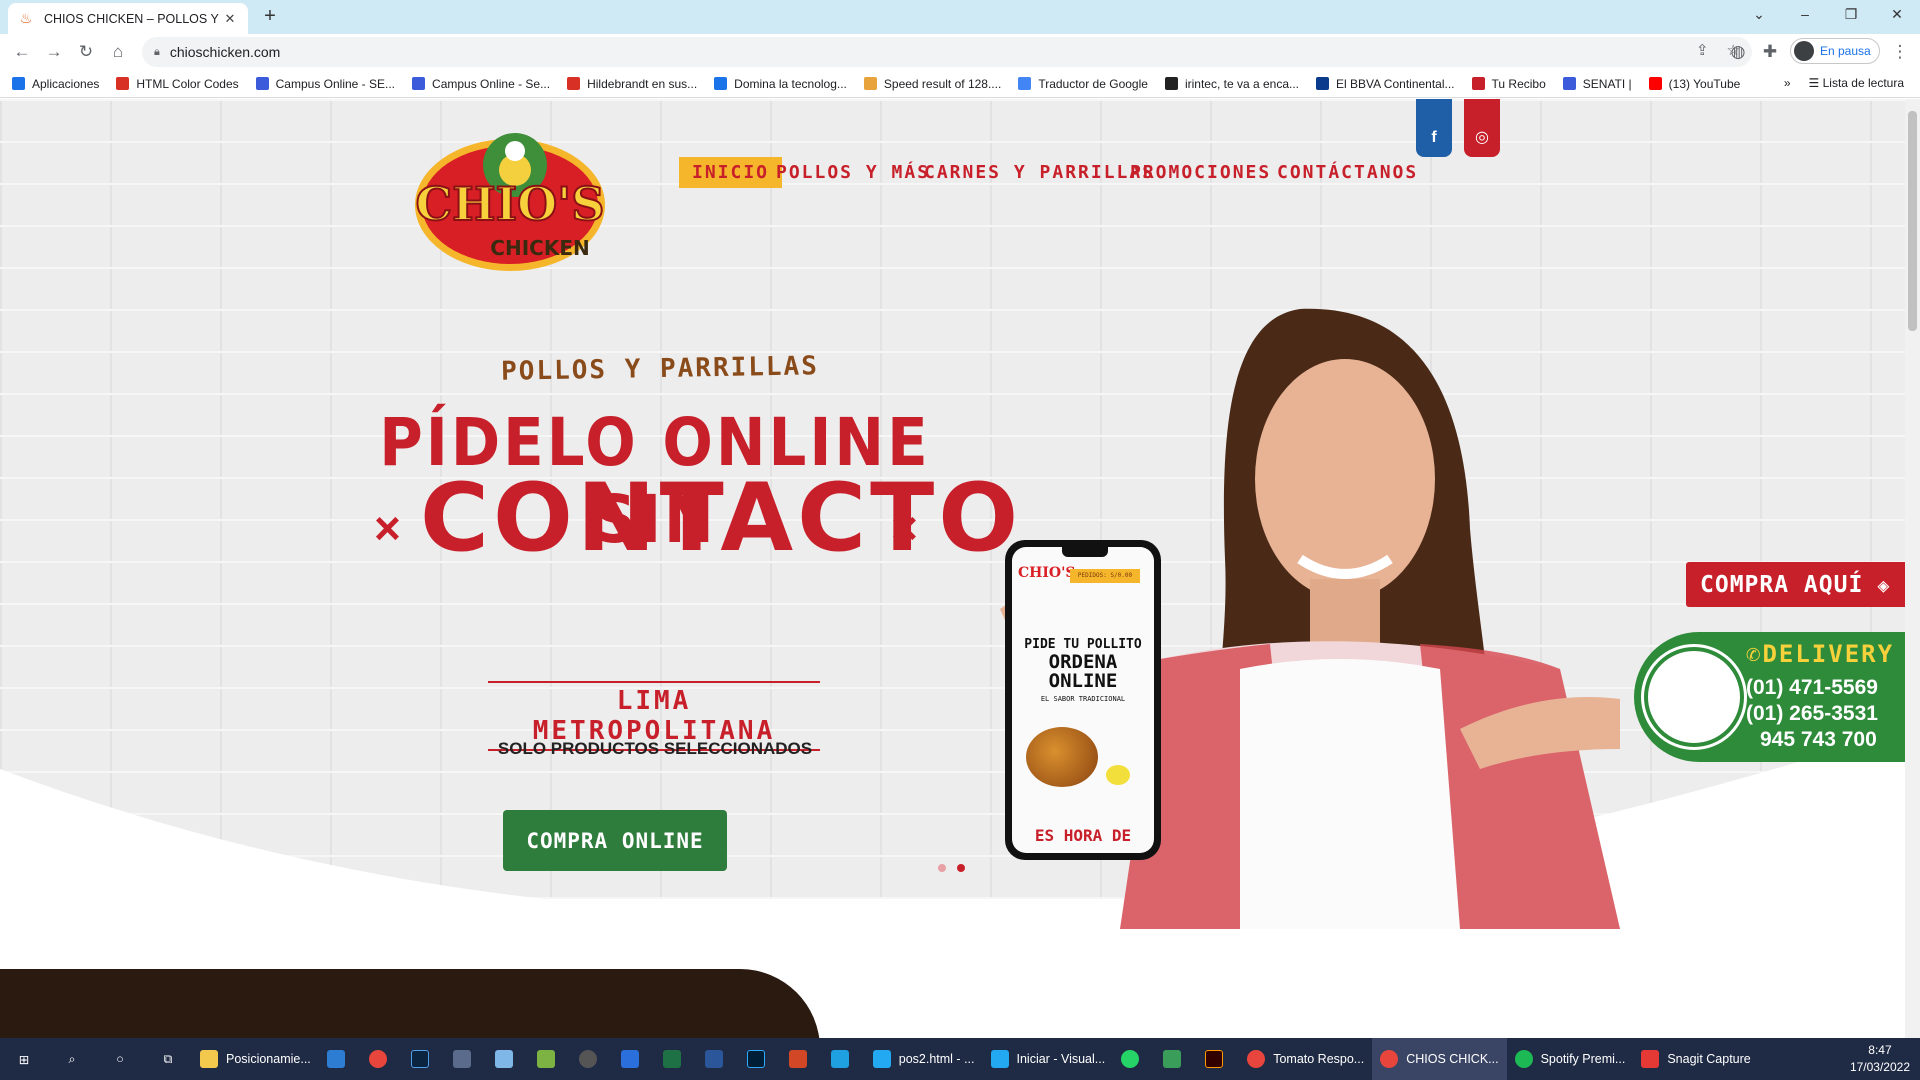 This screenshot has height=1080, width=1920. What do you see at coordinates (24, 1059) in the screenshot?
I see `windows-start-icon: ⊞` at bounding box center [24, 1059].